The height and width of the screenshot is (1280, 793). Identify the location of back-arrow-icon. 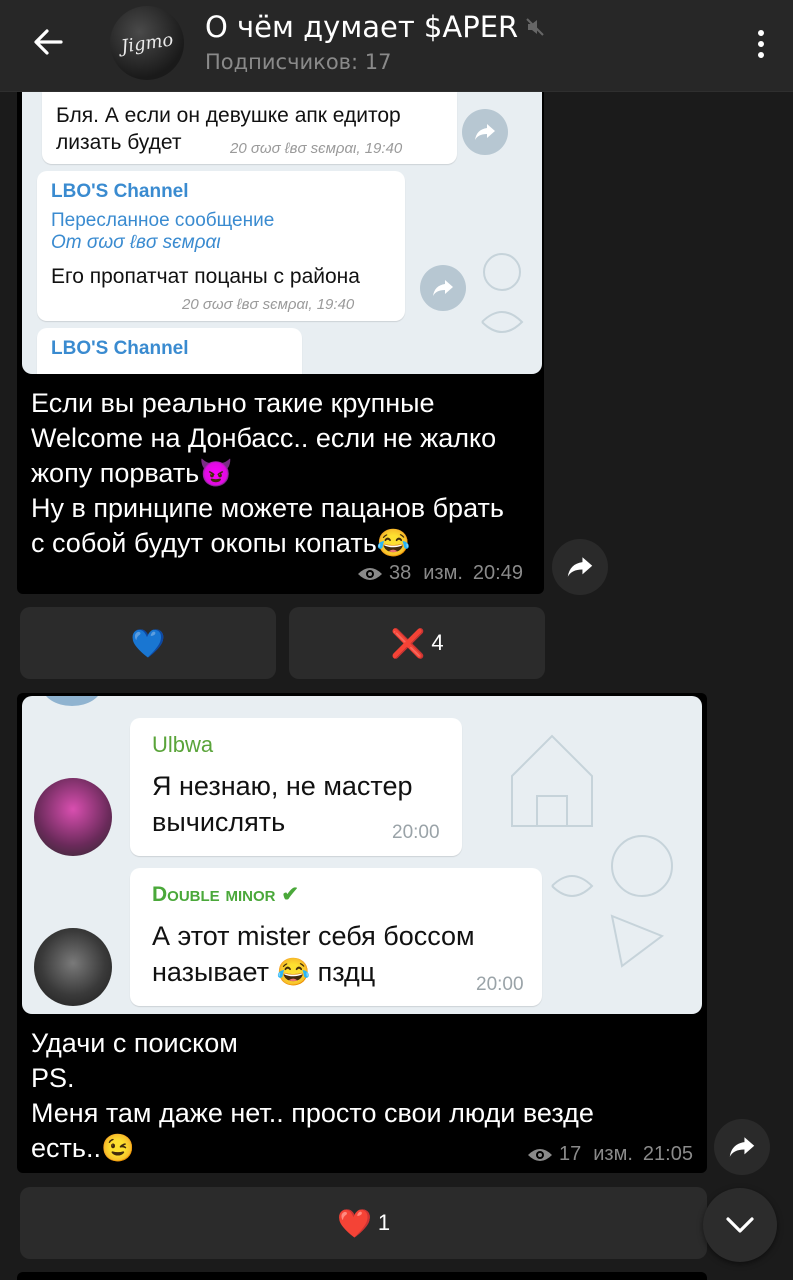
(48, 42).